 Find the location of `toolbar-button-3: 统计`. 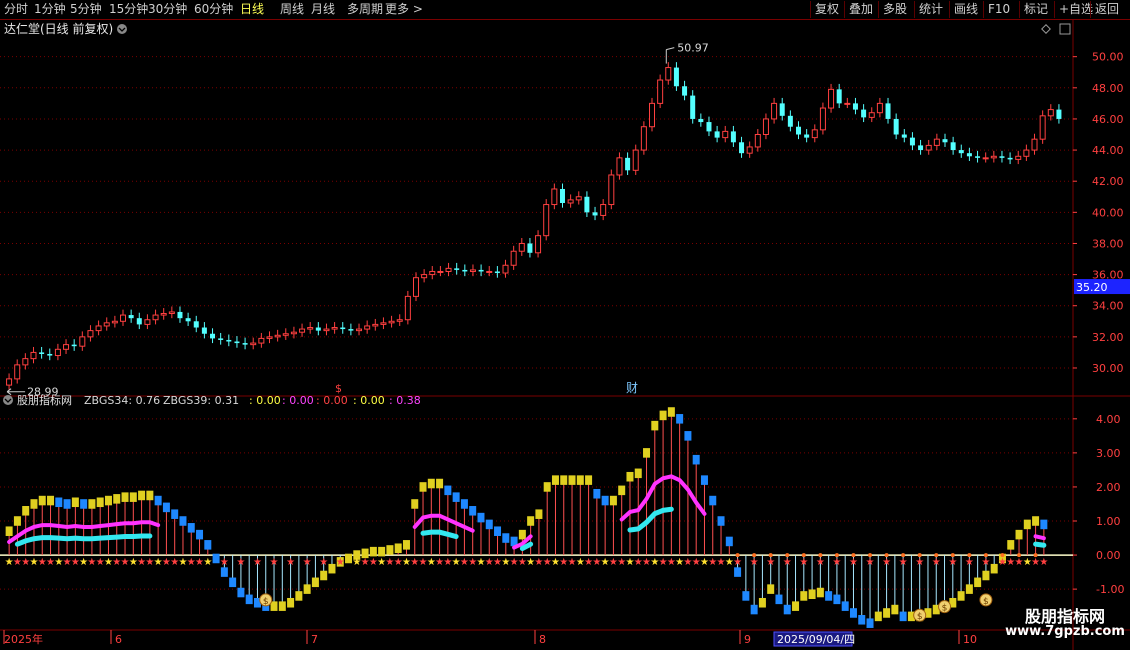

toolbar-button-3: 统计 is located at coordinates (931, 9).